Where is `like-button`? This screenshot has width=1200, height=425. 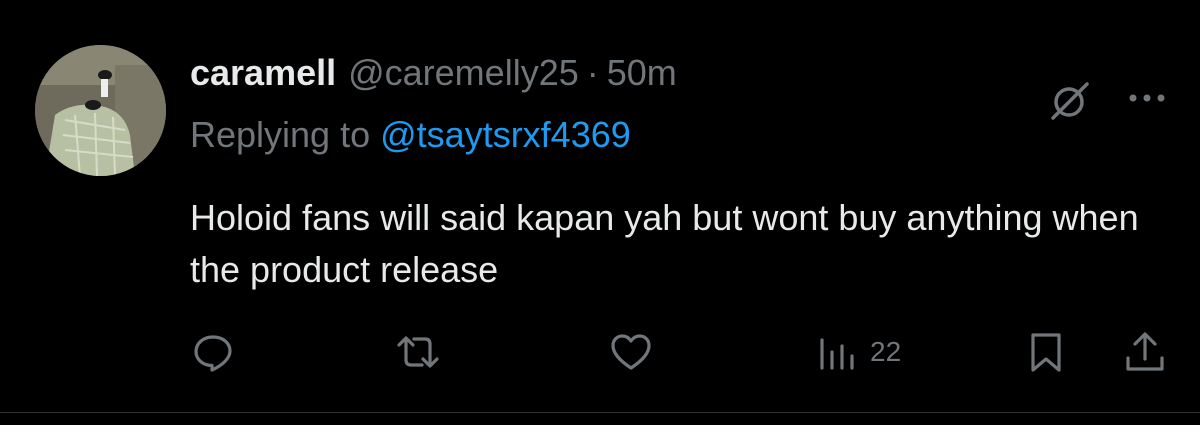
like-button is located at coordinates (631, 352).